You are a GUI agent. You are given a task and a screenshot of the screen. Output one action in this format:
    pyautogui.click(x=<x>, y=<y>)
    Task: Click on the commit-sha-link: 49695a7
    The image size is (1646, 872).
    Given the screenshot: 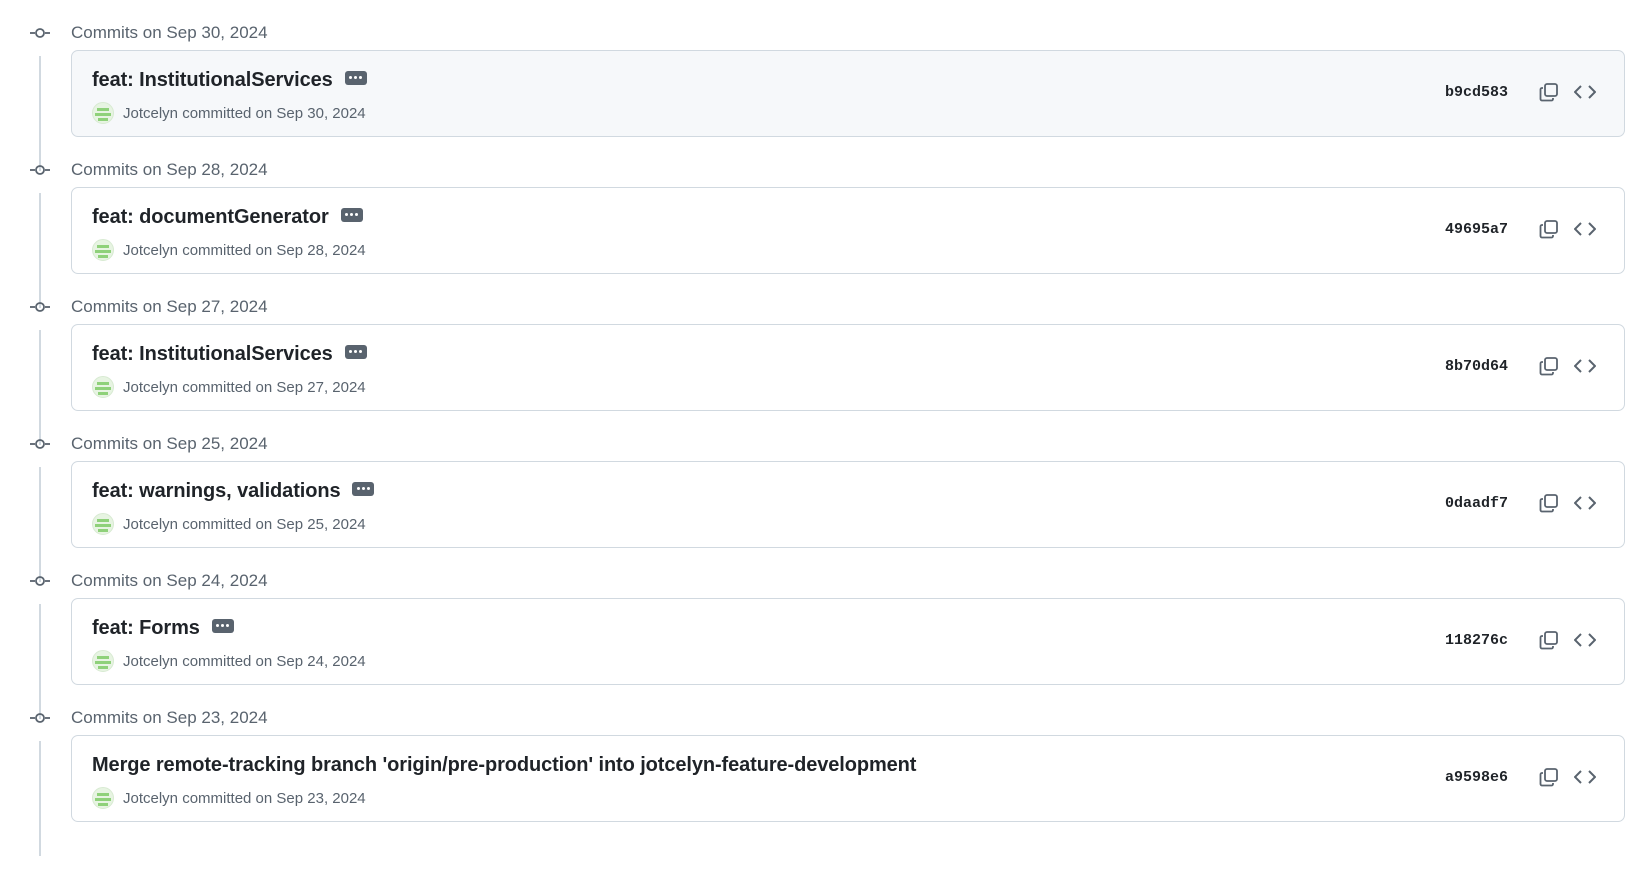 What is the action you would take?
    pyautogui.click(x=1476, y=229)
    